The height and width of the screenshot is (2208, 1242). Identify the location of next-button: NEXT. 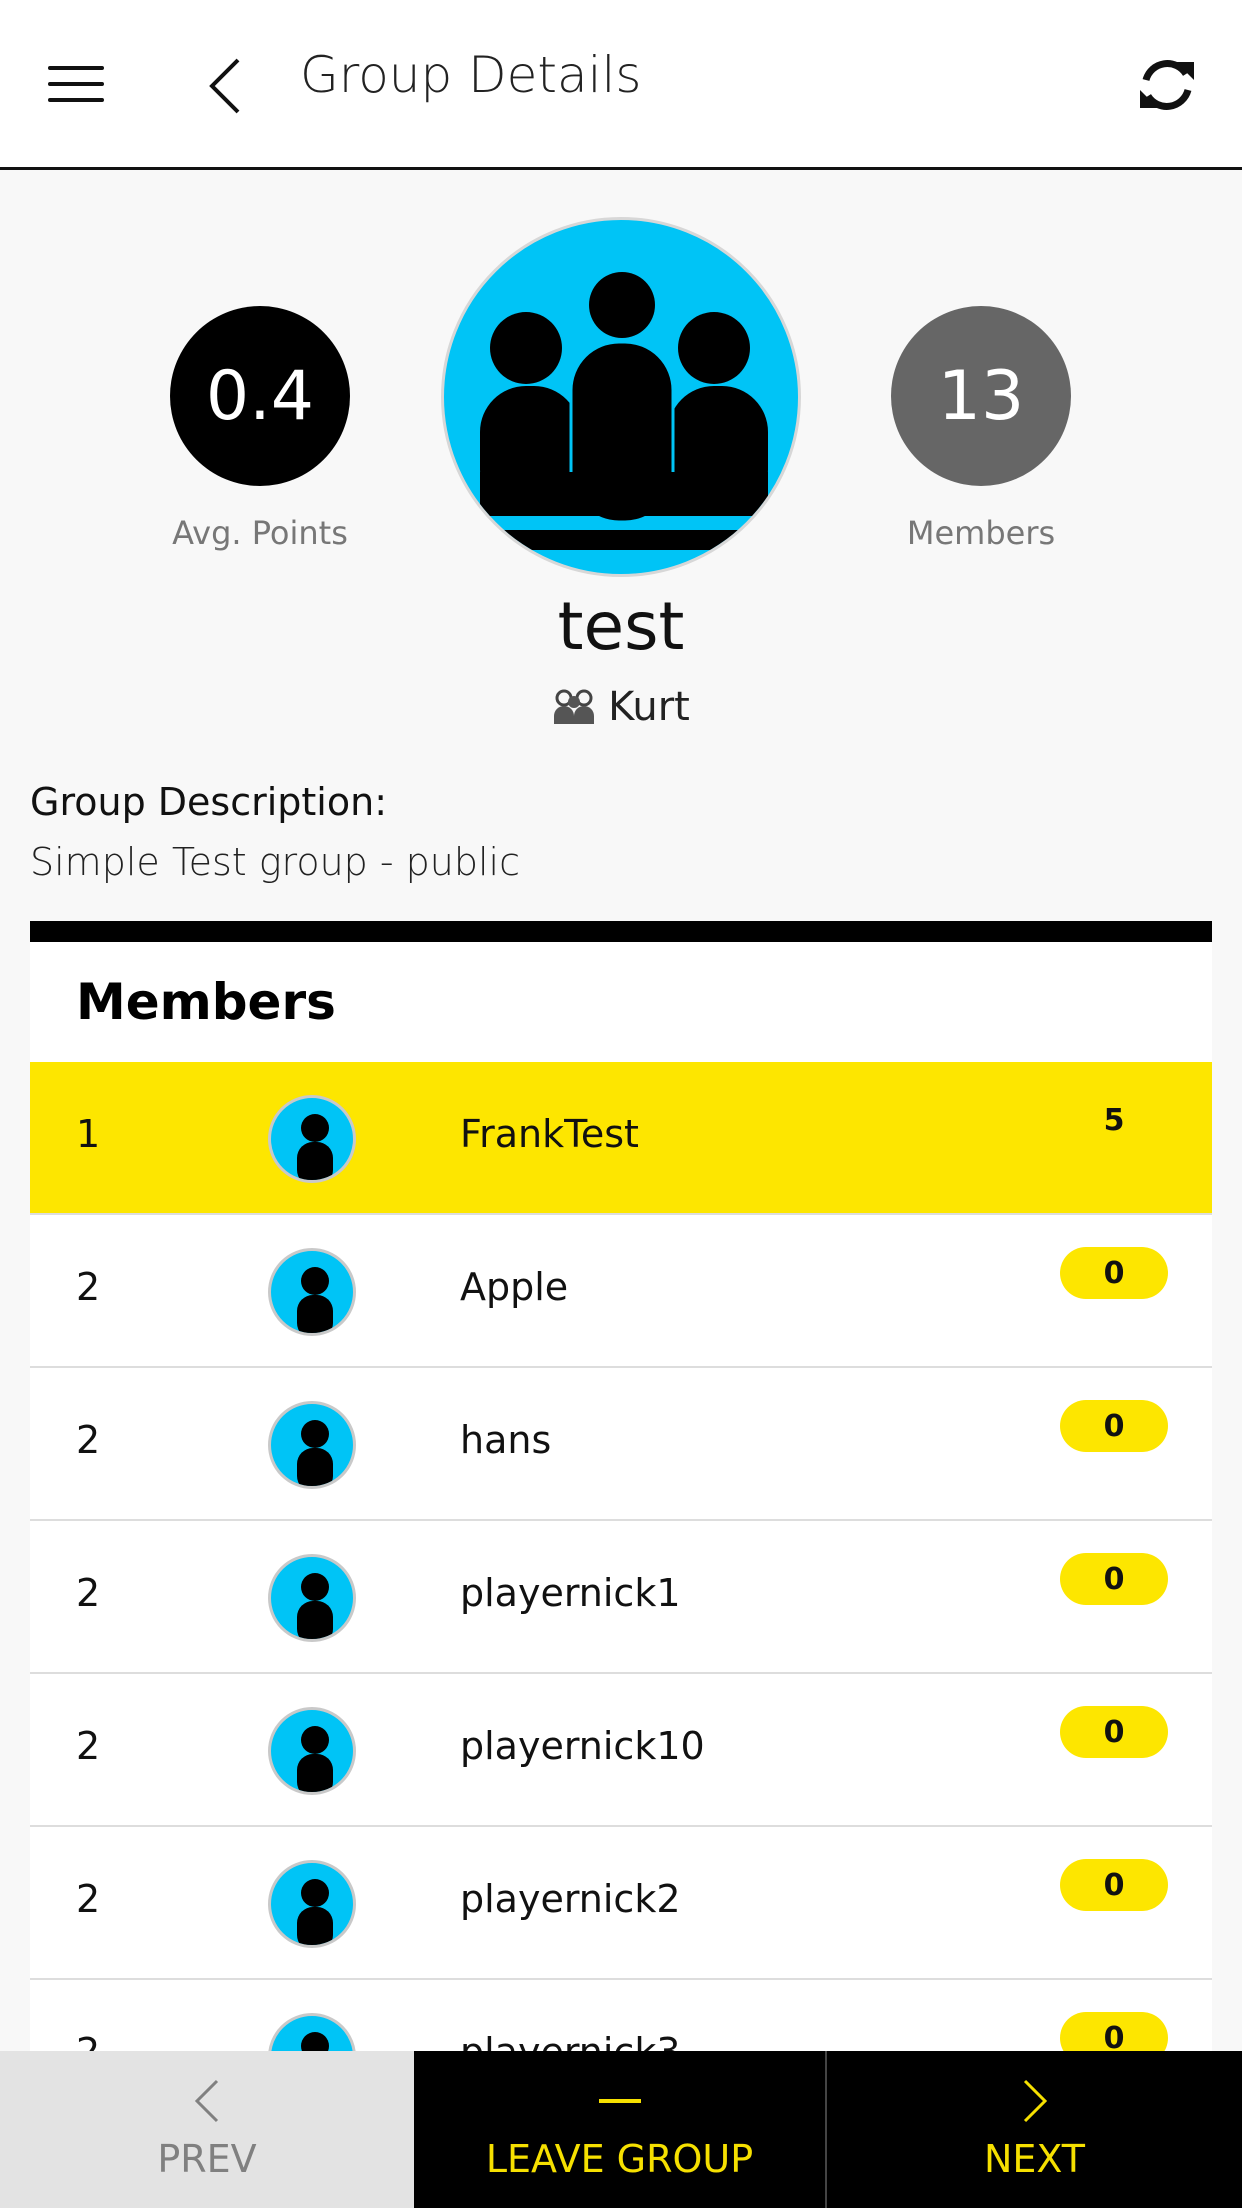
(1034, 2129).